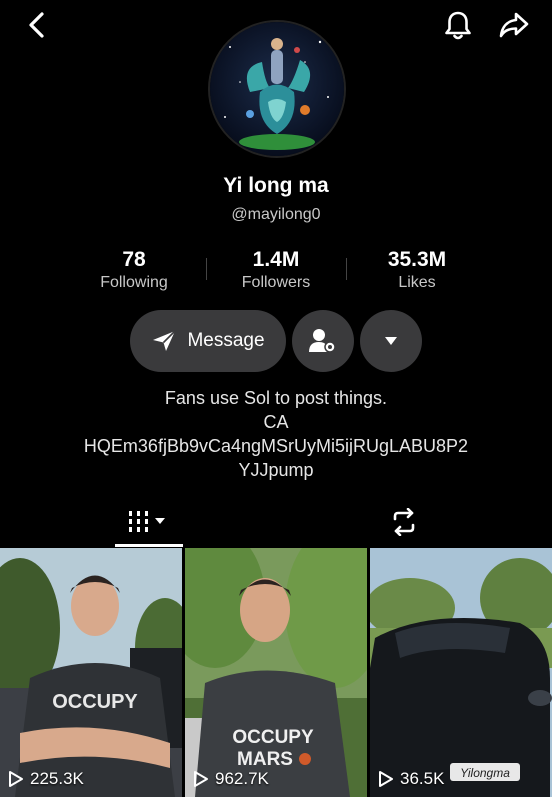  What do you see at coordinates (276, 672) in the screenshot?
I see `video-thumbnail: OCCUPY MARS 962.7K` at bounding box center [276, 672].